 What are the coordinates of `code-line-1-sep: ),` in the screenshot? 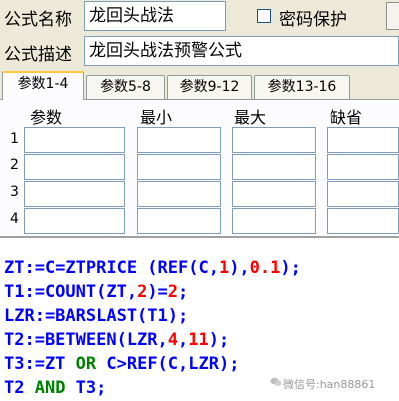 It's located at (239, 268).